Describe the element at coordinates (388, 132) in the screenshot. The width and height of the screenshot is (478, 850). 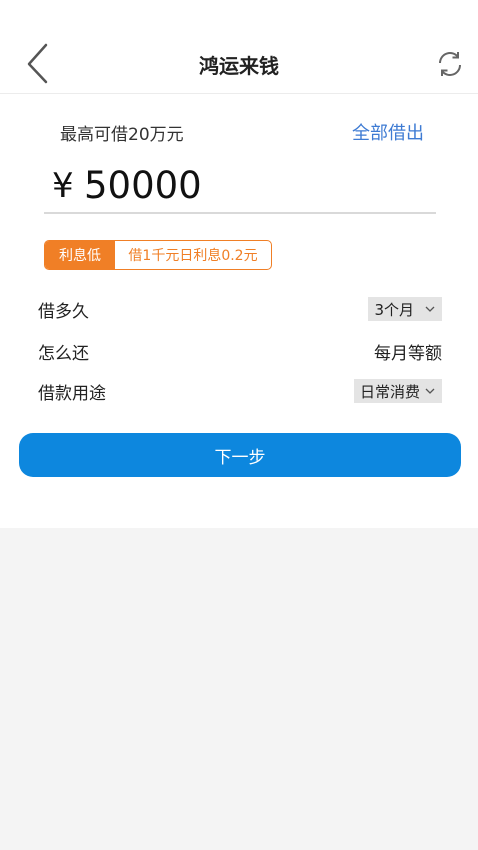
I see `borrow-all-link: 全部借出` at that location.